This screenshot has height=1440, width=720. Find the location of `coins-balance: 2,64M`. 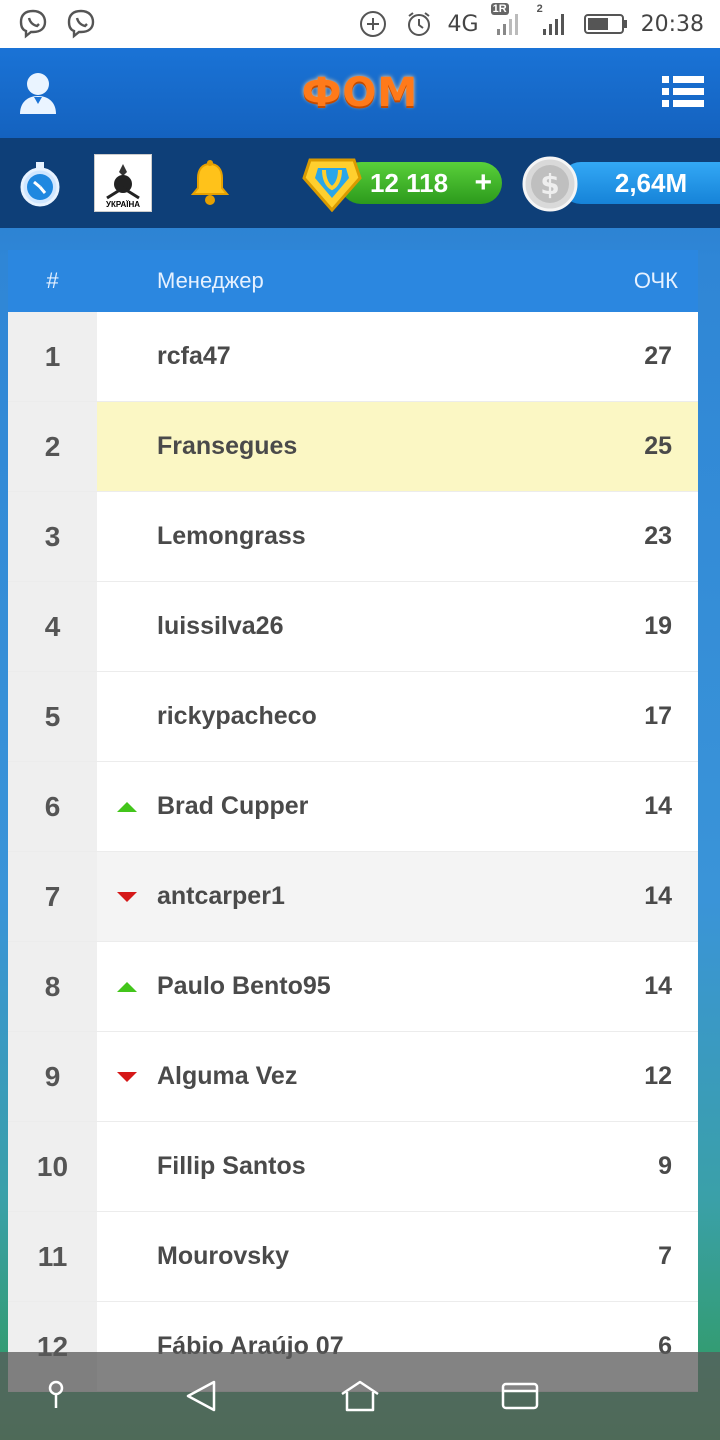

coins-balance: 2,64M is located at coordinates (640, 183).